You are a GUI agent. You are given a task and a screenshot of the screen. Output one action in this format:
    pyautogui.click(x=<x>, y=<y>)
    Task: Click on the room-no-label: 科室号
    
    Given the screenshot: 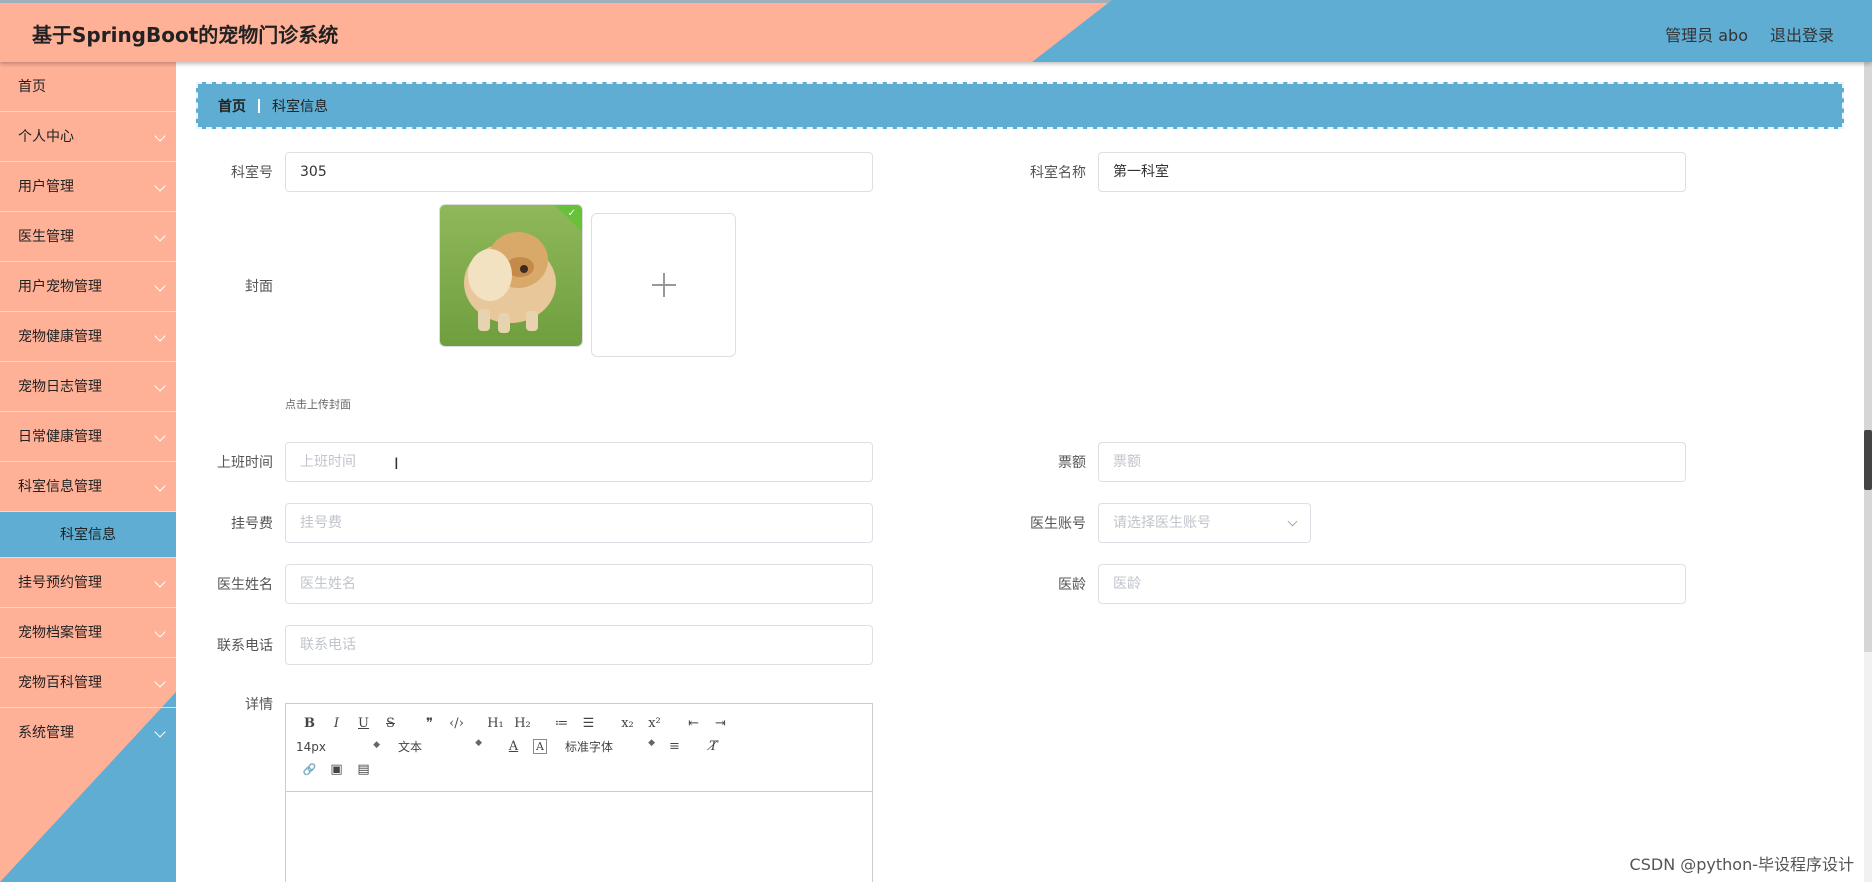 What is the action you would take?
    pyautogui.click(x=252, y=173)
    